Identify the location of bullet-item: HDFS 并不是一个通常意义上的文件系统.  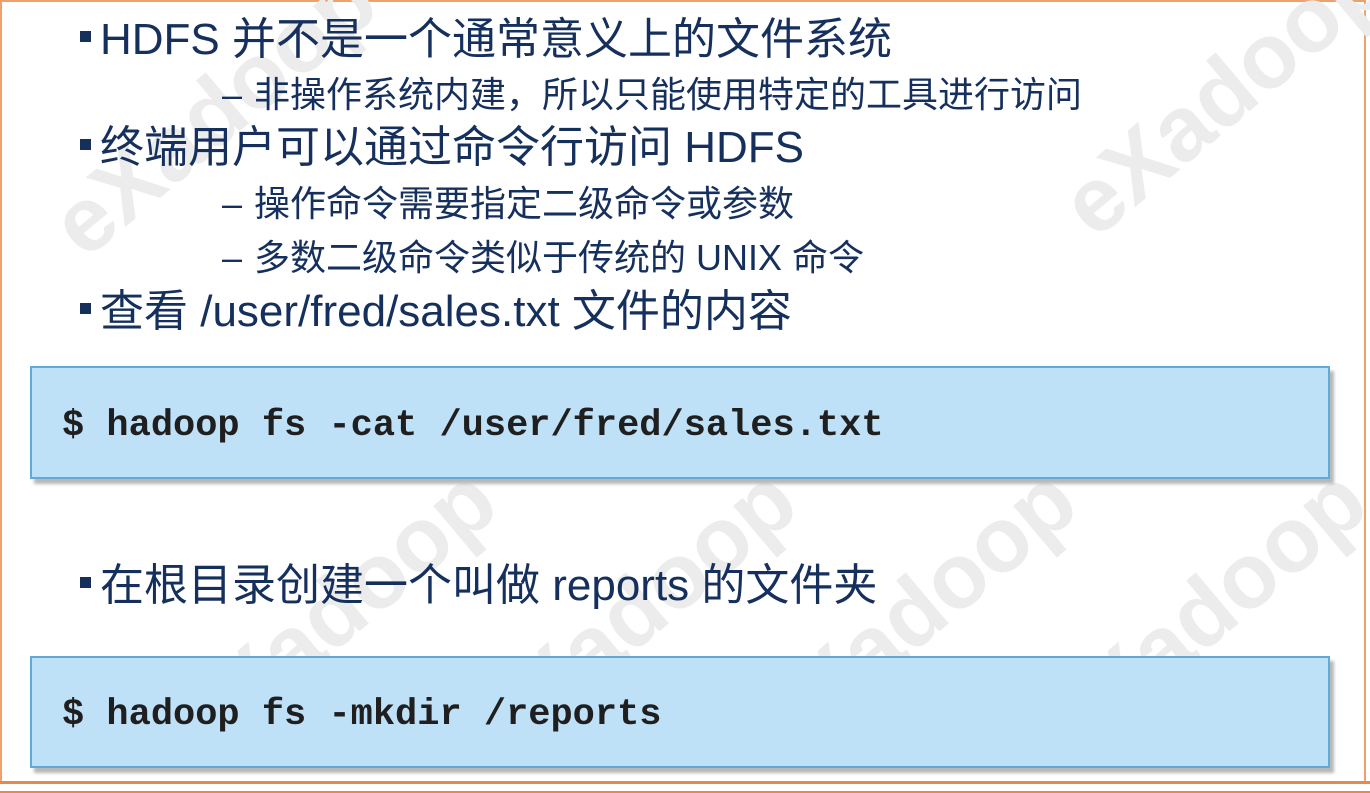
(486, 40).